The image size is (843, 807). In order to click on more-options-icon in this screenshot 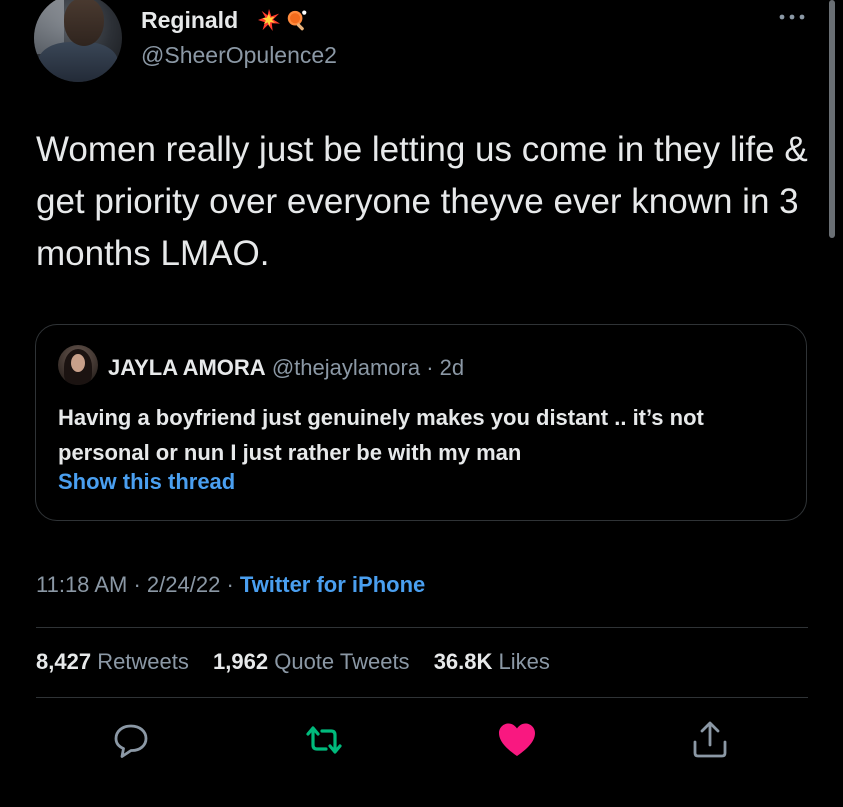, I will do `click(792, 17)`.